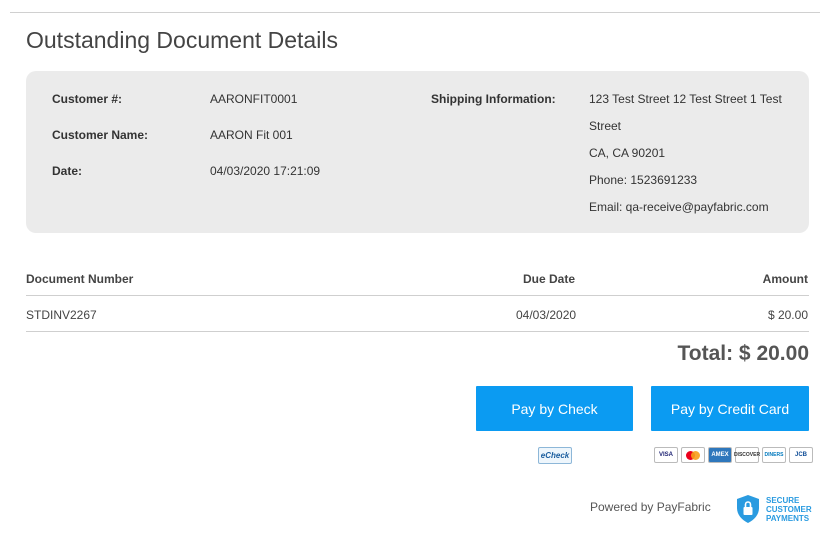  I want to click on customer-number-value: AARONFIT0001, so click(254, 99).